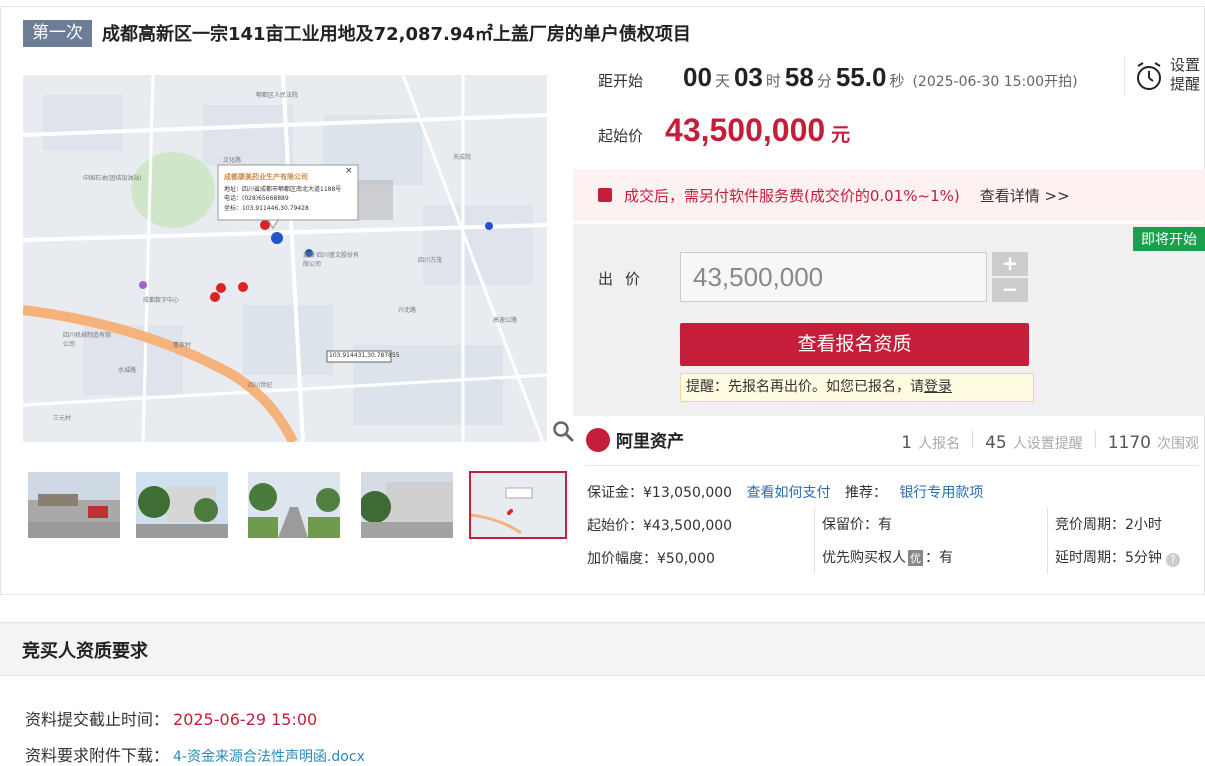 Image resolution: width=1205 pixels, height=766 pixels. I want to click on view-qualification-button: 查看报名资质, so click(854, 344).